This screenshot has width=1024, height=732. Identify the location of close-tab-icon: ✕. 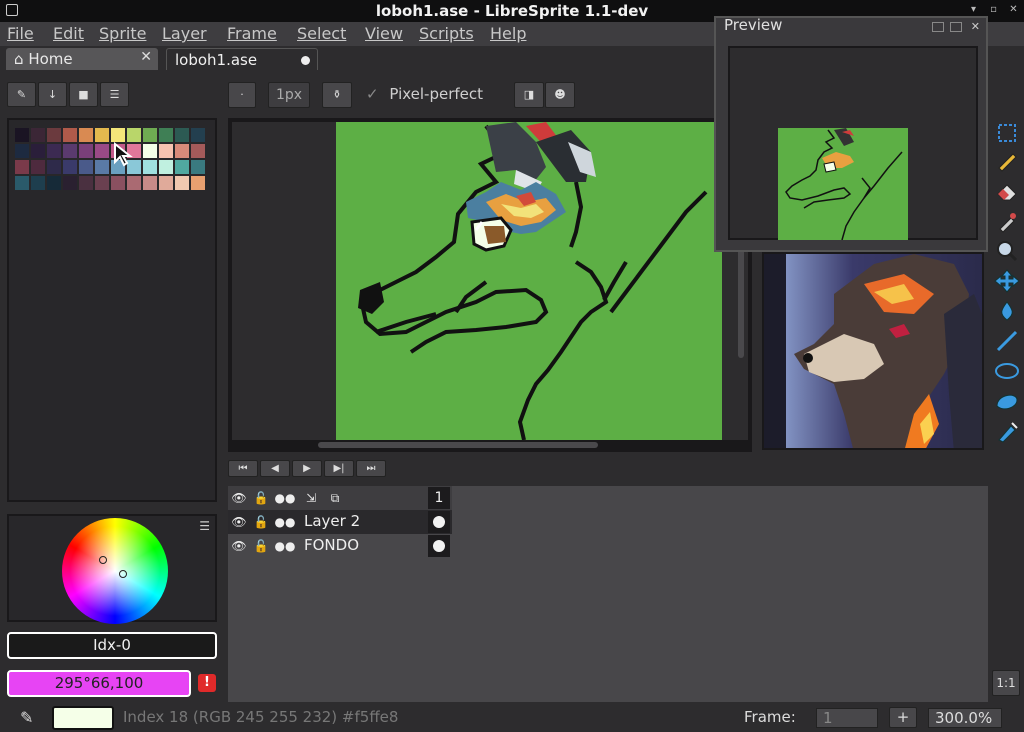
(146, 57).